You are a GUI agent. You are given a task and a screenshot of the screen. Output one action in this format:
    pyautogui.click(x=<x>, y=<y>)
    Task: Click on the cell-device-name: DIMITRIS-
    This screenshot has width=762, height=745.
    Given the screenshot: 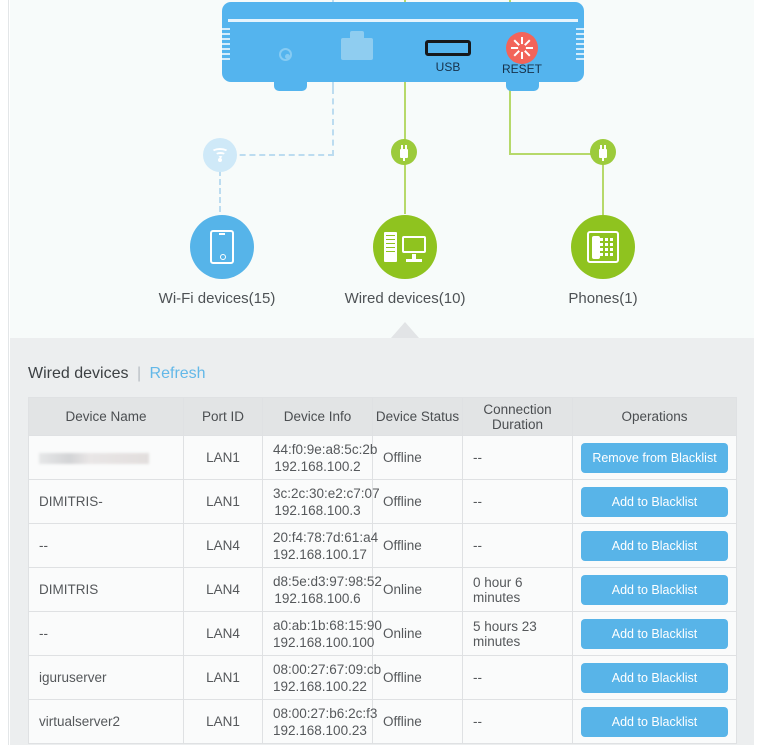 What is the action you would take?
    pyautogui.click(x=71, y=501)
    